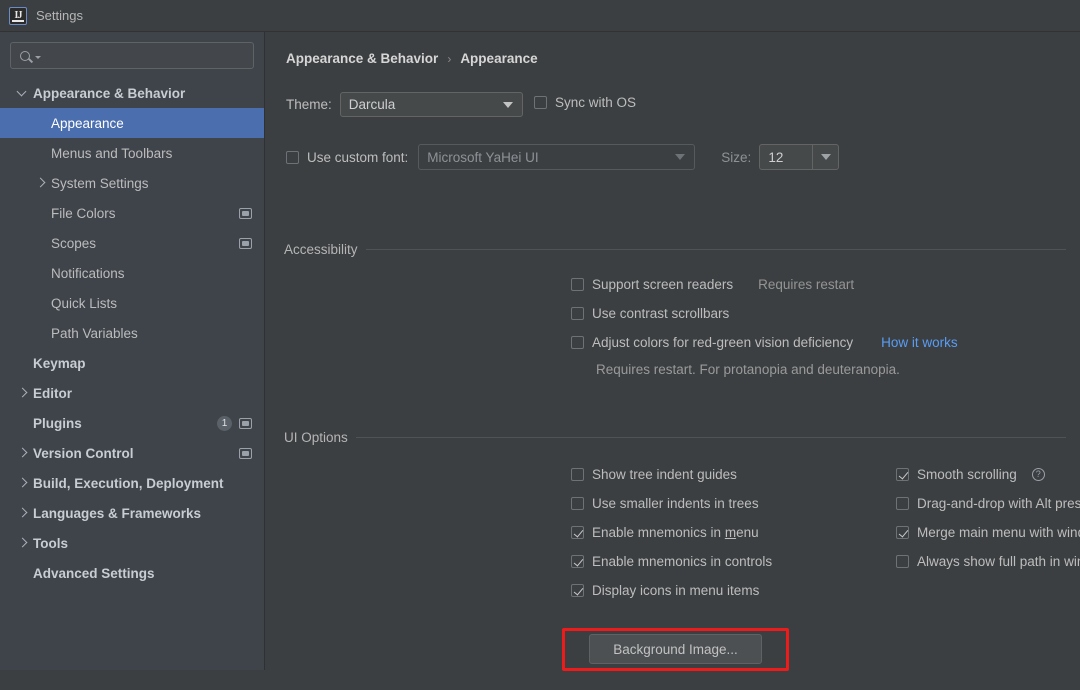 The height and width of the screenshot is (690, 1080). I want to click on use-custom-font-checkbox-row: Use custom font:, so click(347, 157).